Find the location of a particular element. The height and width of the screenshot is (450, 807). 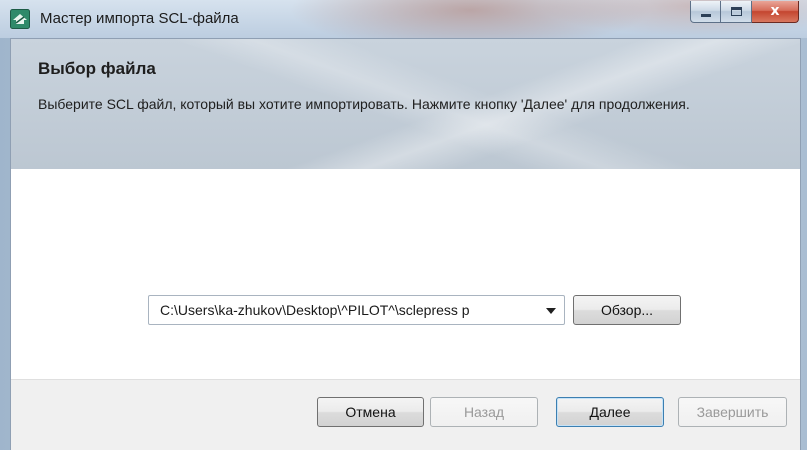

maximize-icon is located at coordinates (736, 11).